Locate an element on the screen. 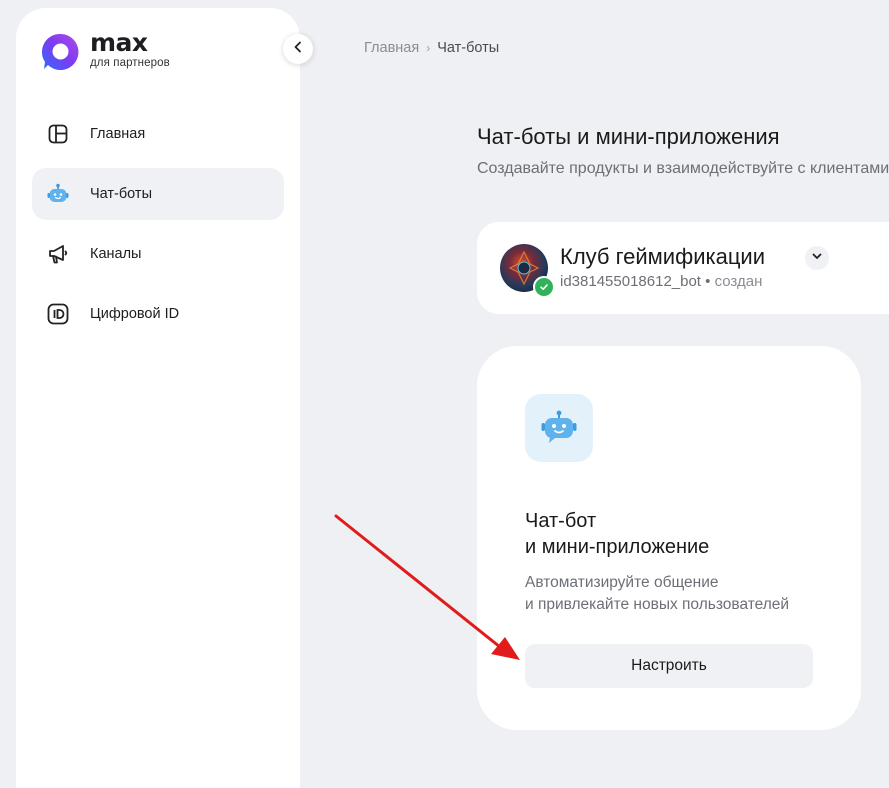  sidebar-item-chatbots: Чат-боты is located at coordinates (158, 194).